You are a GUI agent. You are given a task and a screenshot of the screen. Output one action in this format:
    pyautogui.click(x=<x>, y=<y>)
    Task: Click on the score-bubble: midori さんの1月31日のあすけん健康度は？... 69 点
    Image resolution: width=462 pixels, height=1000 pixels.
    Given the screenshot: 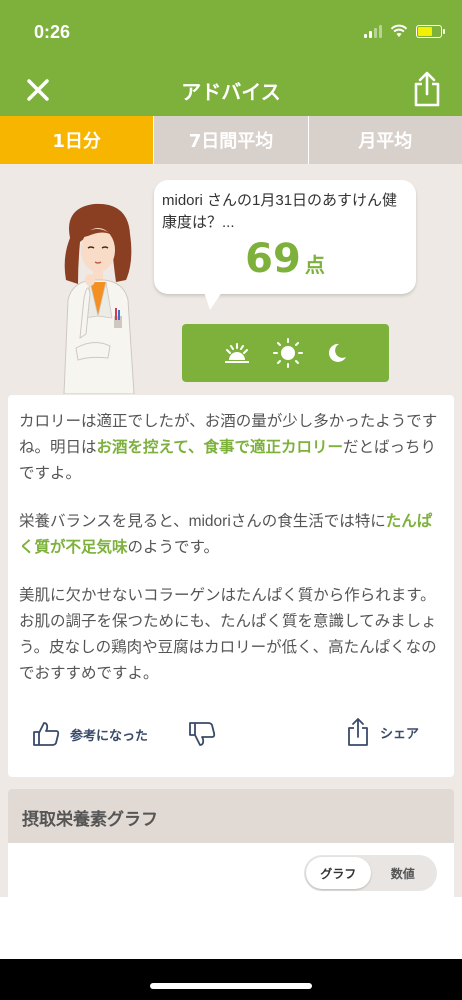 What is the action you would take?
    pyautogui.click(x=285, y=245)
    